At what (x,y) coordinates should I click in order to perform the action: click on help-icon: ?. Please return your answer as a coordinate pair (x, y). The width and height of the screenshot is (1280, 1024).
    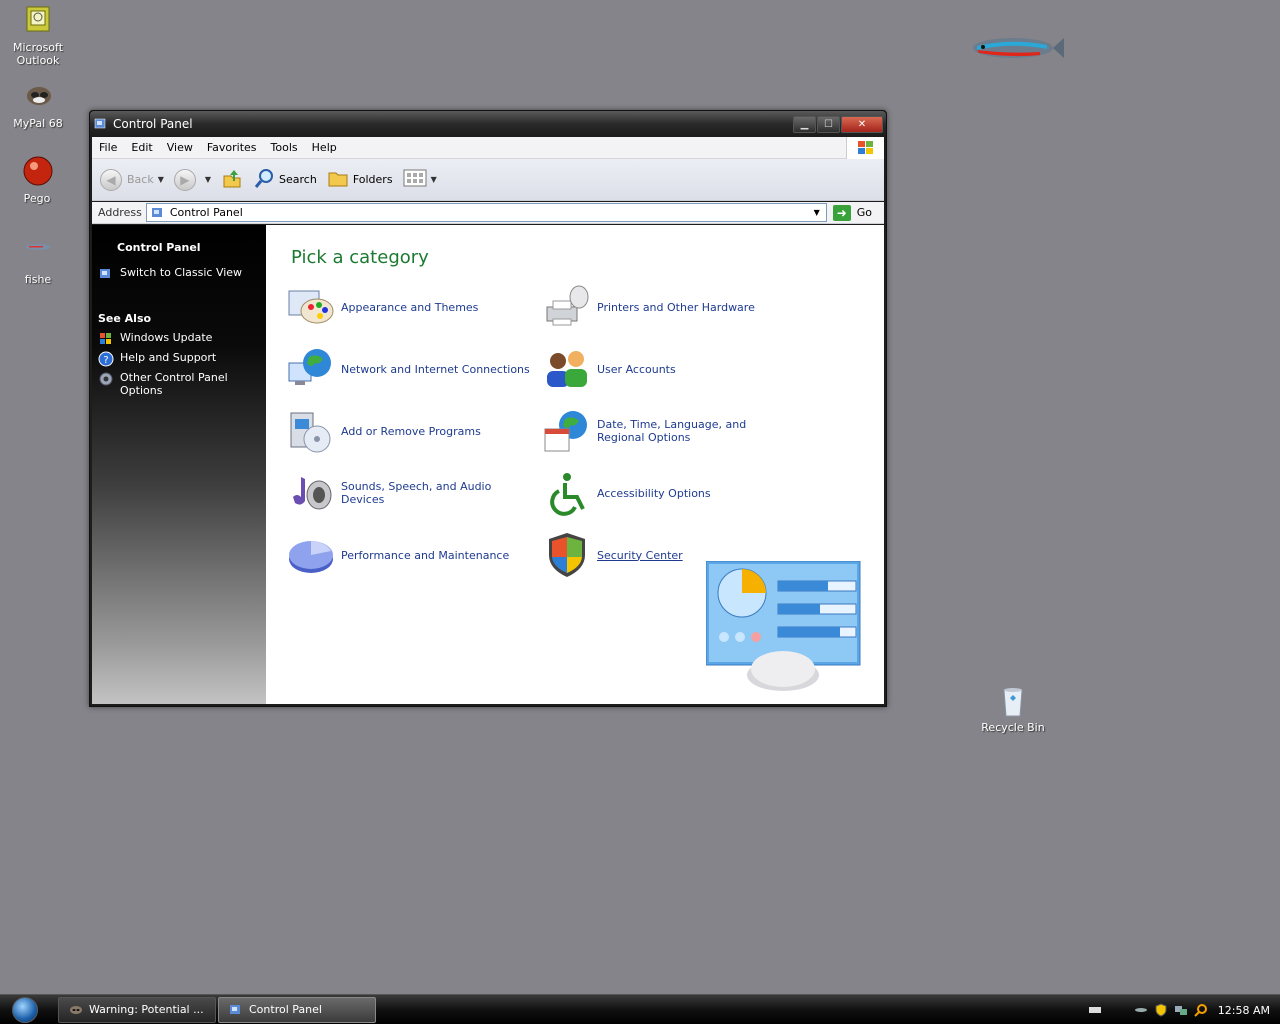
    Looking at the image, I should click on (106, 359).